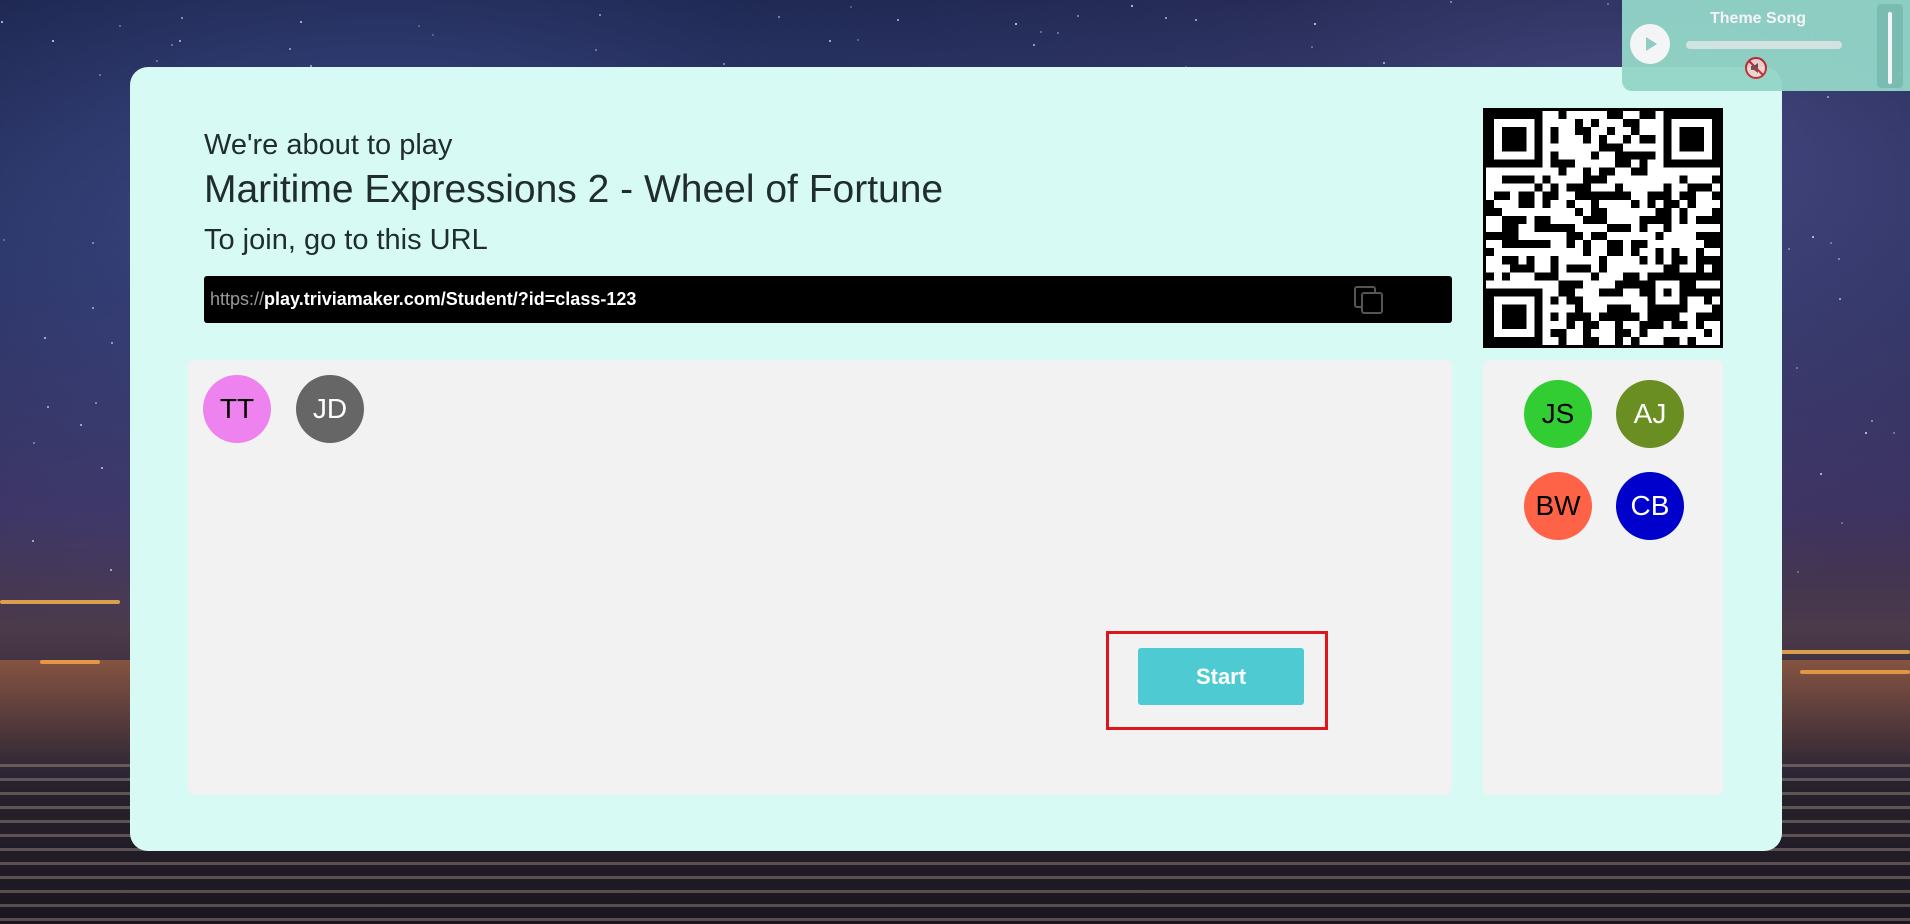  I want to click on team-player-avatar: BW, so click(1558, 506).